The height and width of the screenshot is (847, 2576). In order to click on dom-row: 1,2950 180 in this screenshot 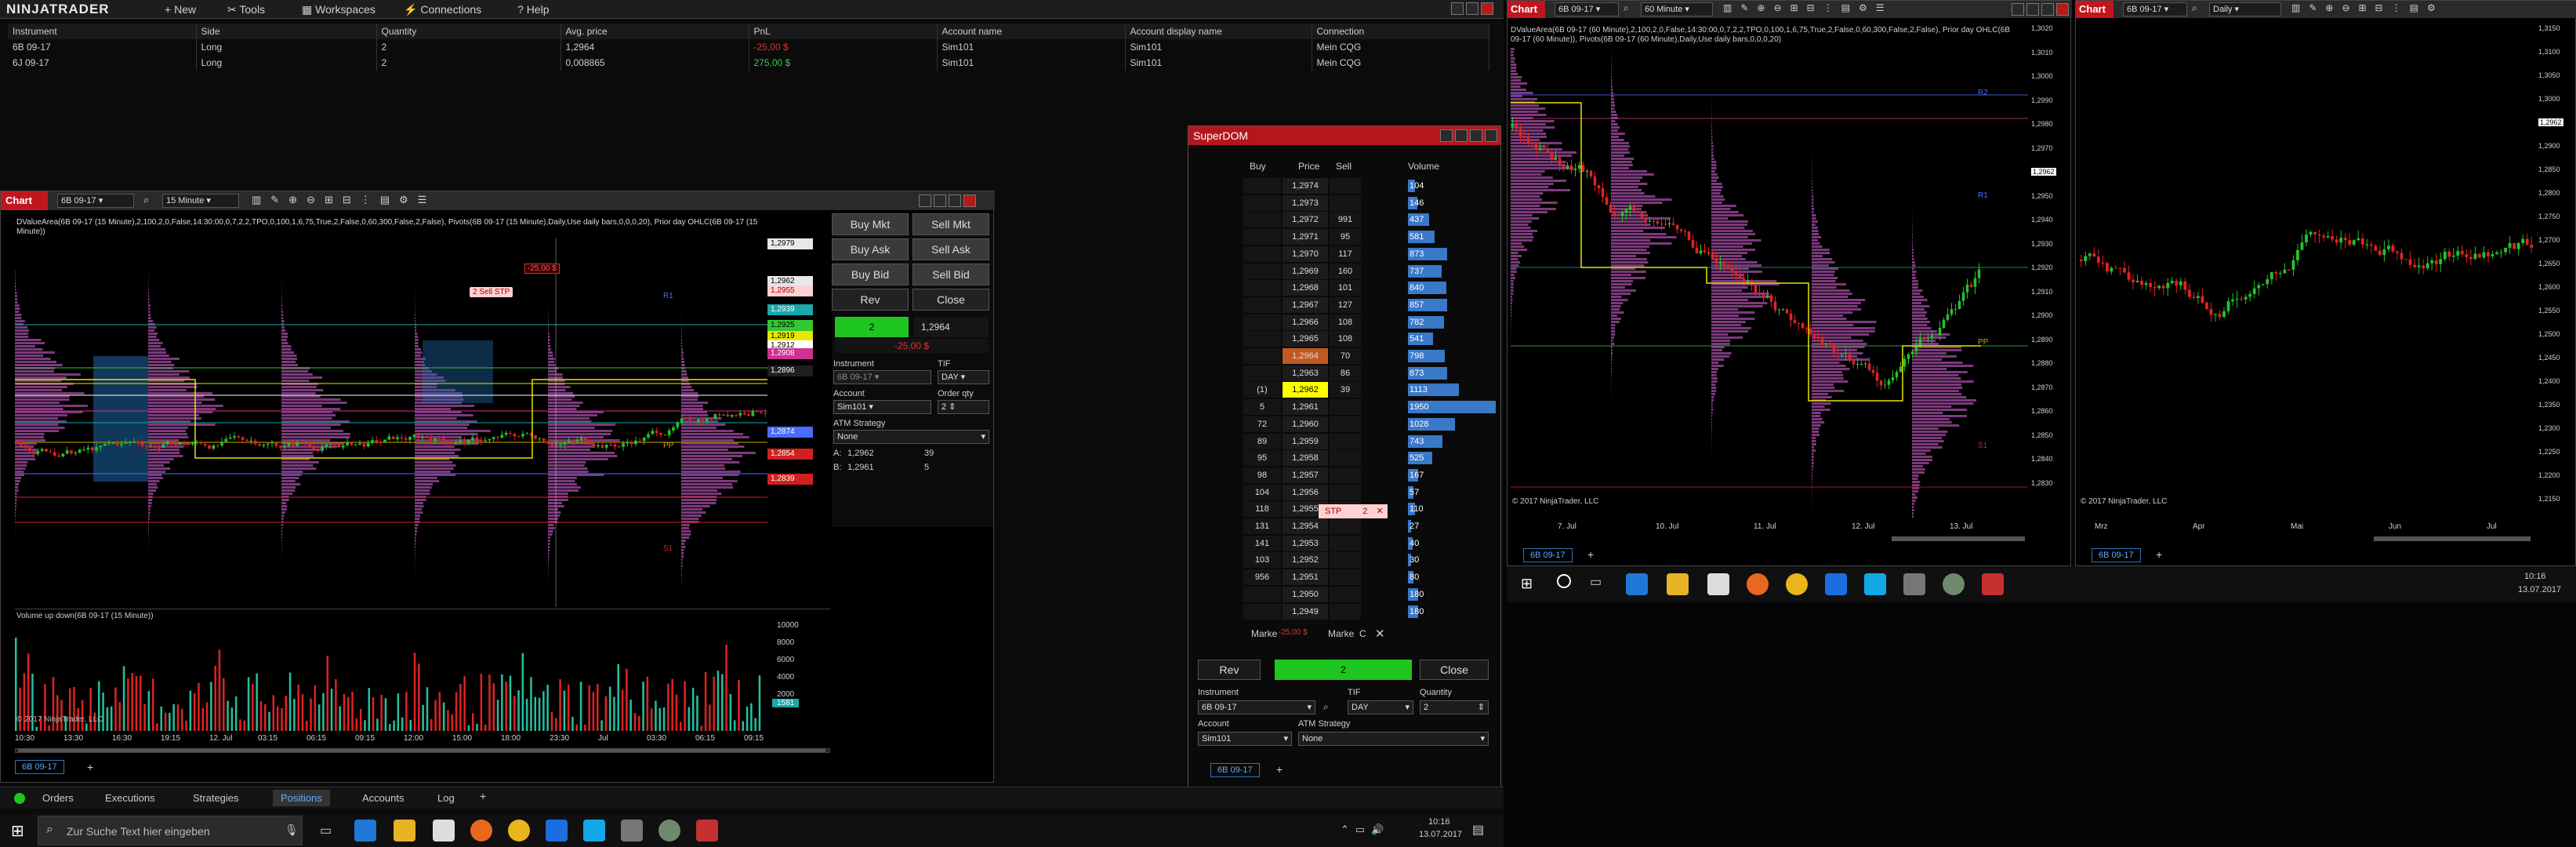, I will do `click(1368, 595)`.